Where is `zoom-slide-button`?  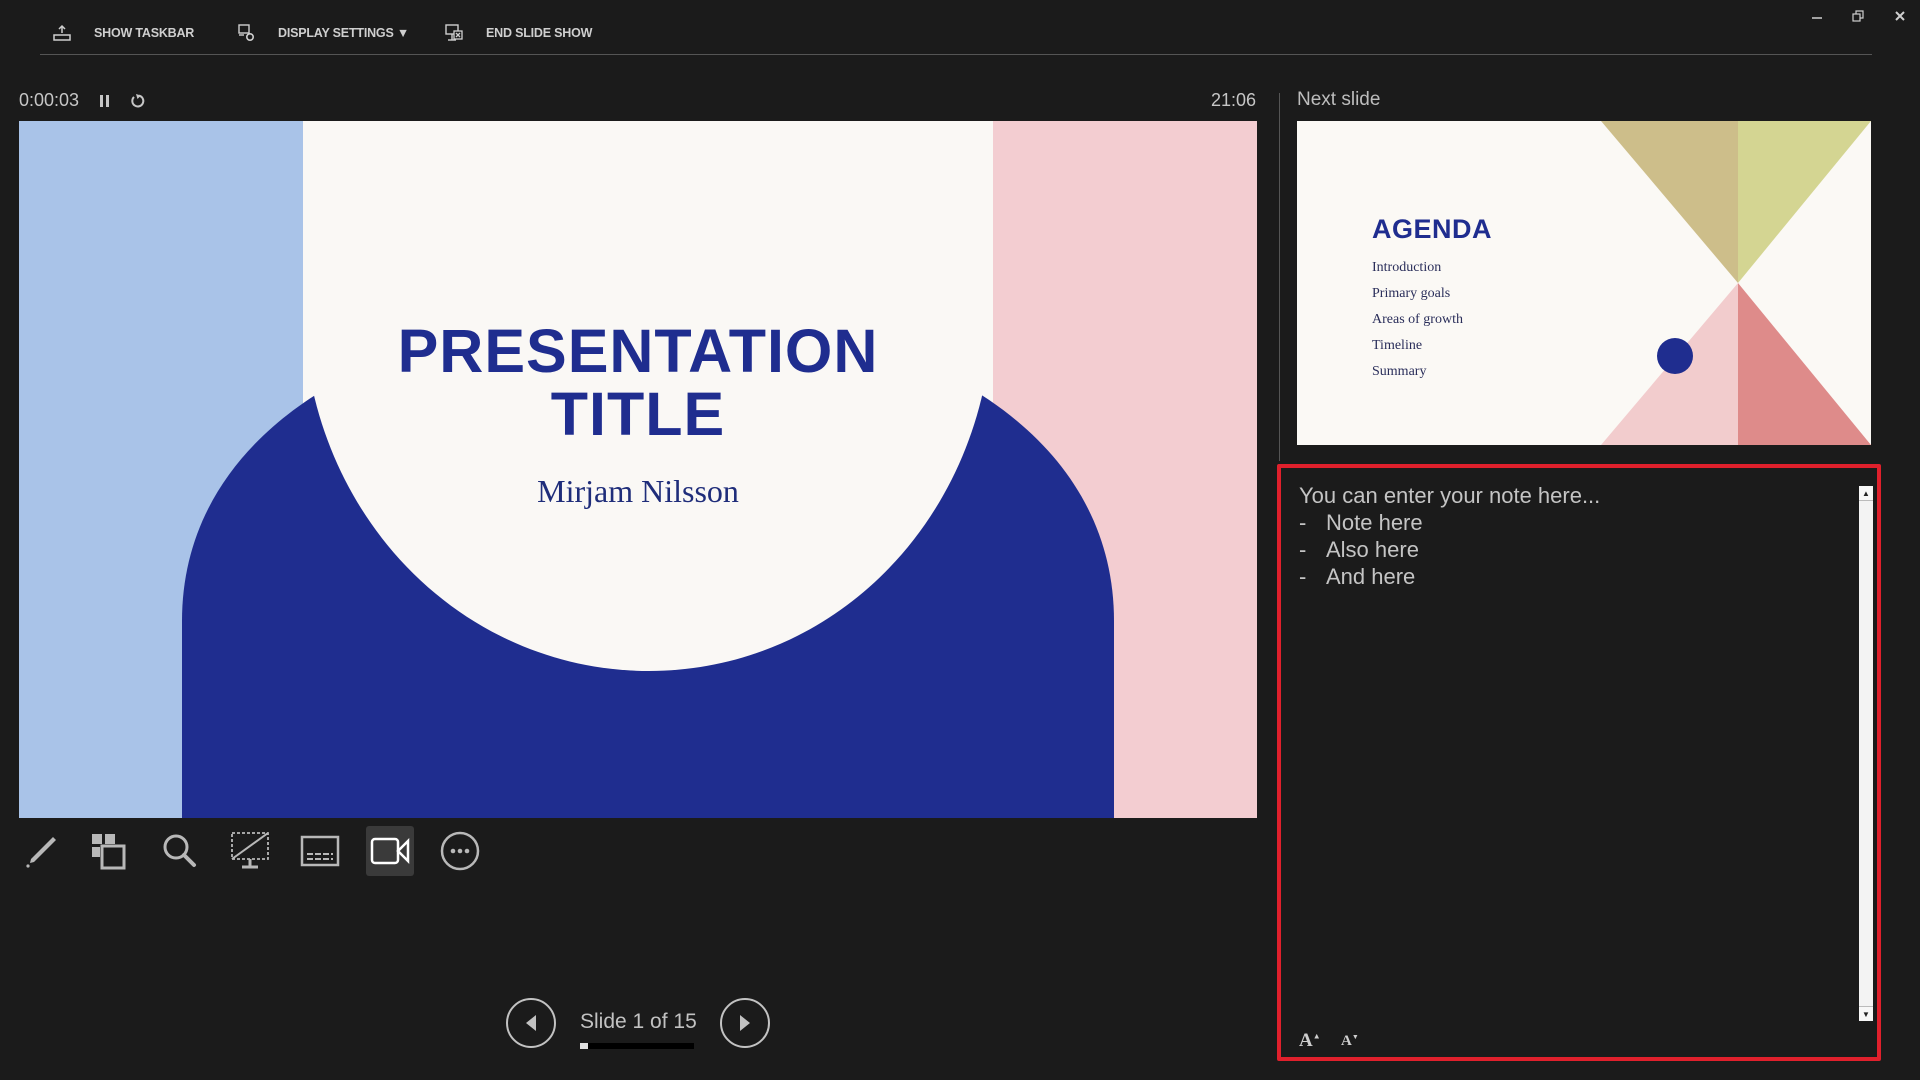
zoom-slide-button is located at coordinates (180, 851).